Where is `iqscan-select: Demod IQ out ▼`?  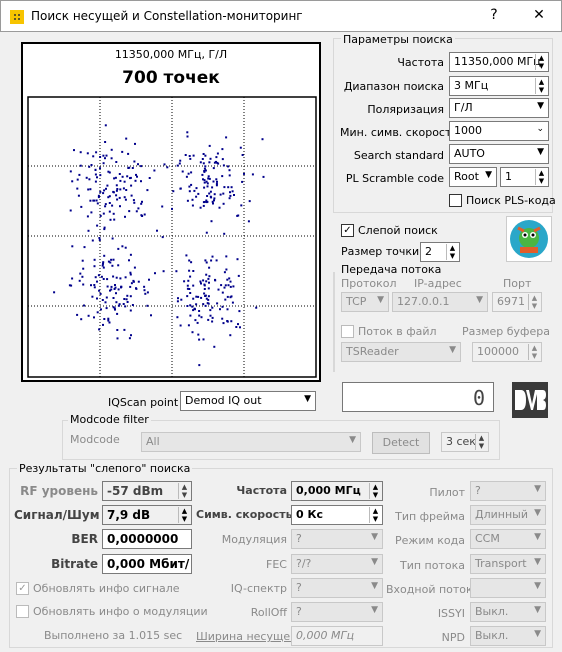
iqscan-select: Demod IQ out ▼ is located at coordinates (248, 401).